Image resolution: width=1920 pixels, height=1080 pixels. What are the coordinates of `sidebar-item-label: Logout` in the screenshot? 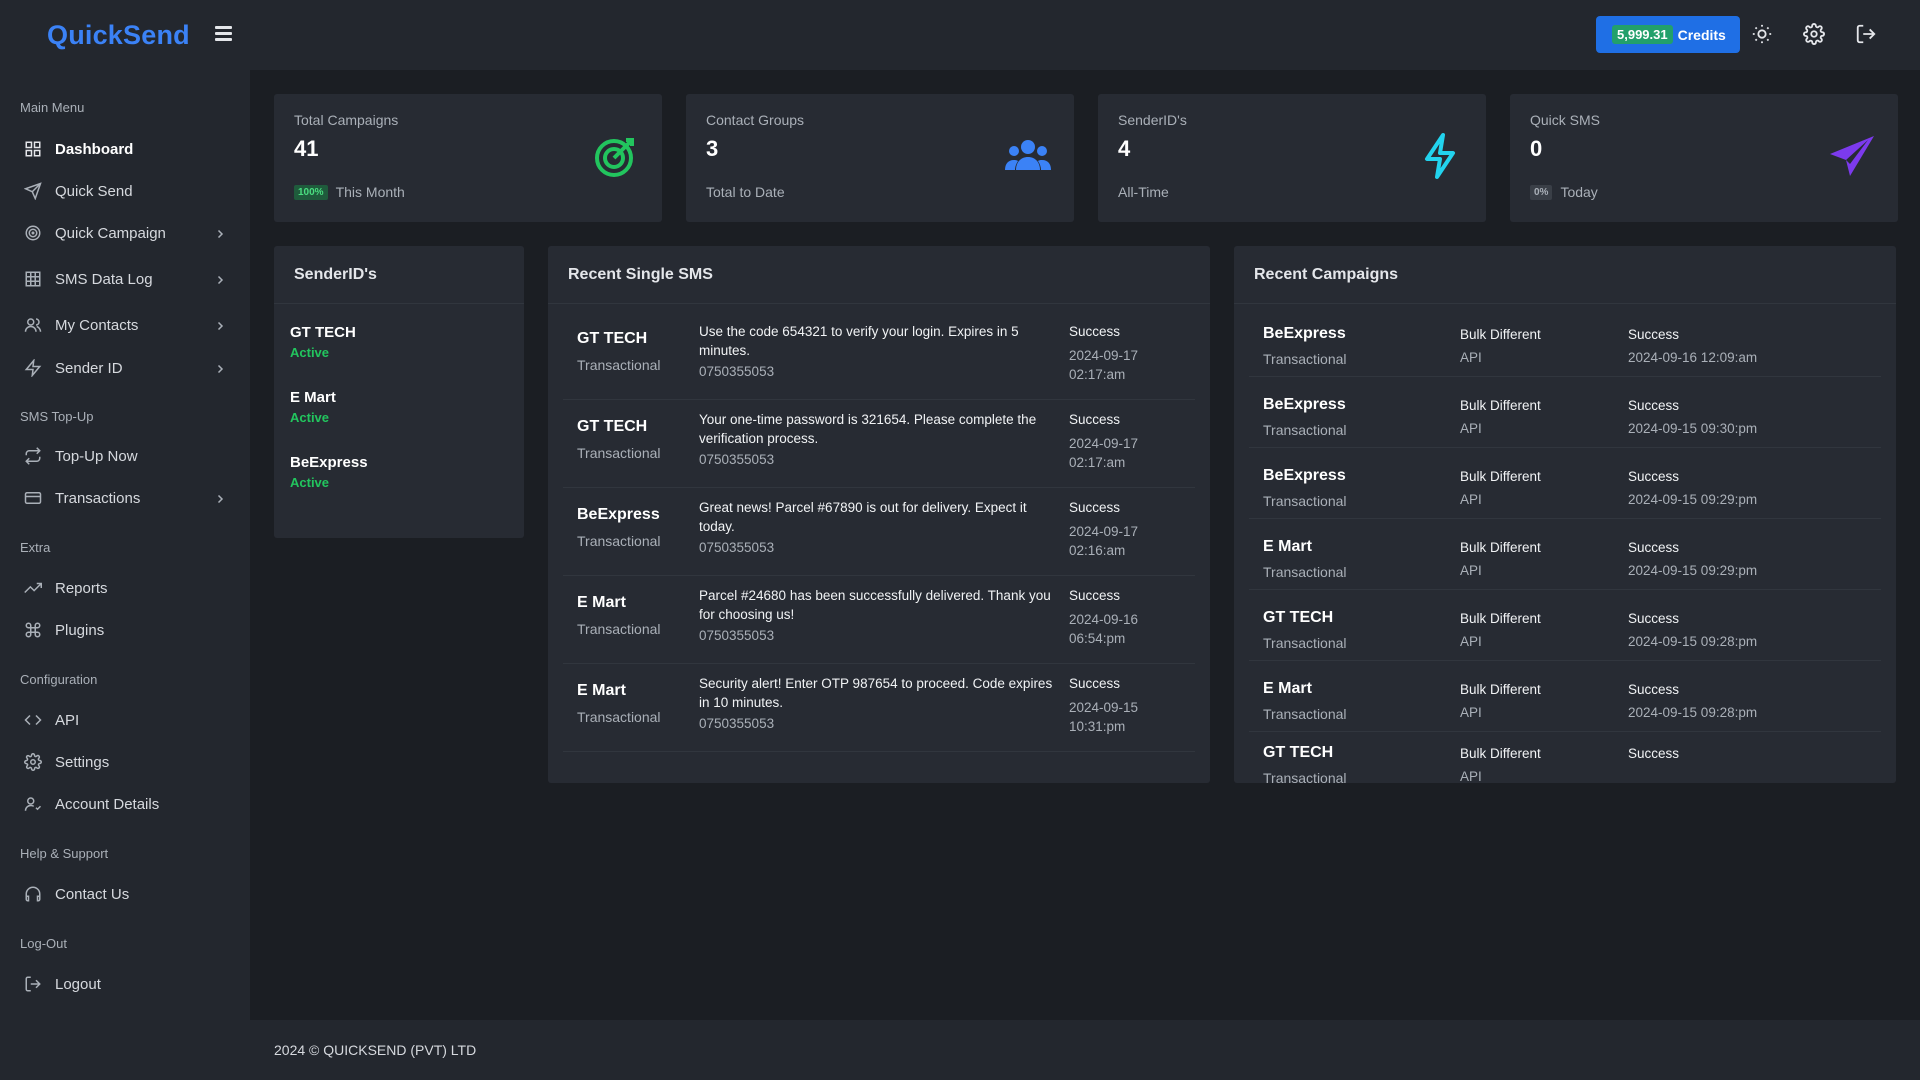 It's located at (78, 984).